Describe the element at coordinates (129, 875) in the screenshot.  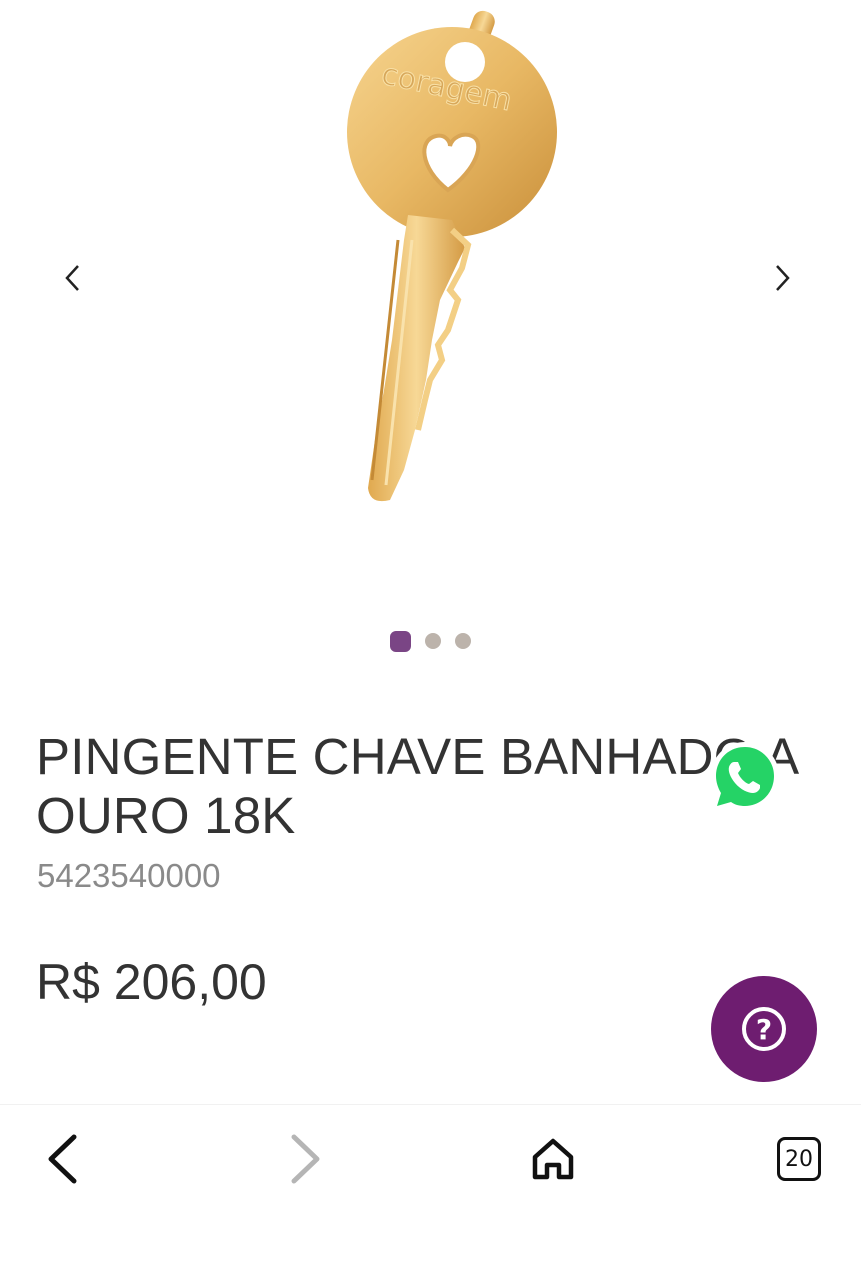
I see `product-sku: 5423540000` at that location.